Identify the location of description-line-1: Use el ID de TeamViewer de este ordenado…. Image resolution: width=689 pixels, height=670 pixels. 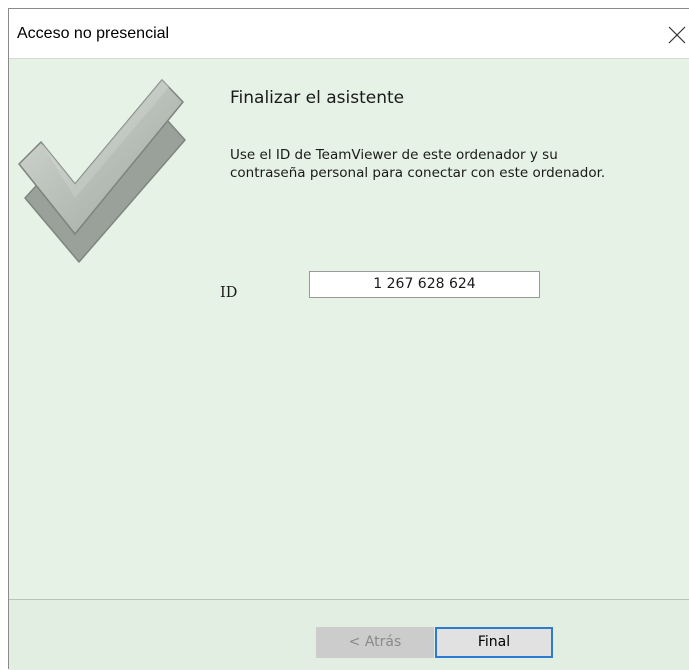
(394, 155).